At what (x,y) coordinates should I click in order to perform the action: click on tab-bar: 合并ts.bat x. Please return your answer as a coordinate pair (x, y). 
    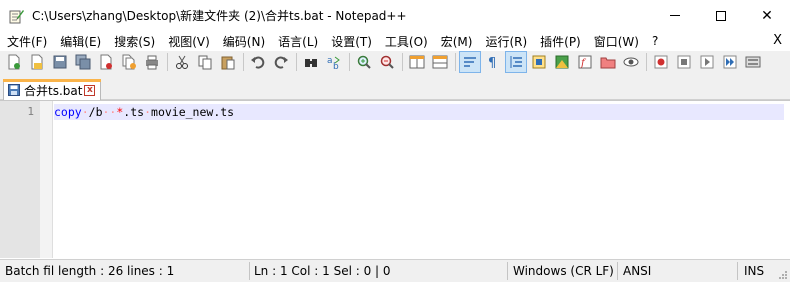
    Looking at the image, I should click on (395, 86).